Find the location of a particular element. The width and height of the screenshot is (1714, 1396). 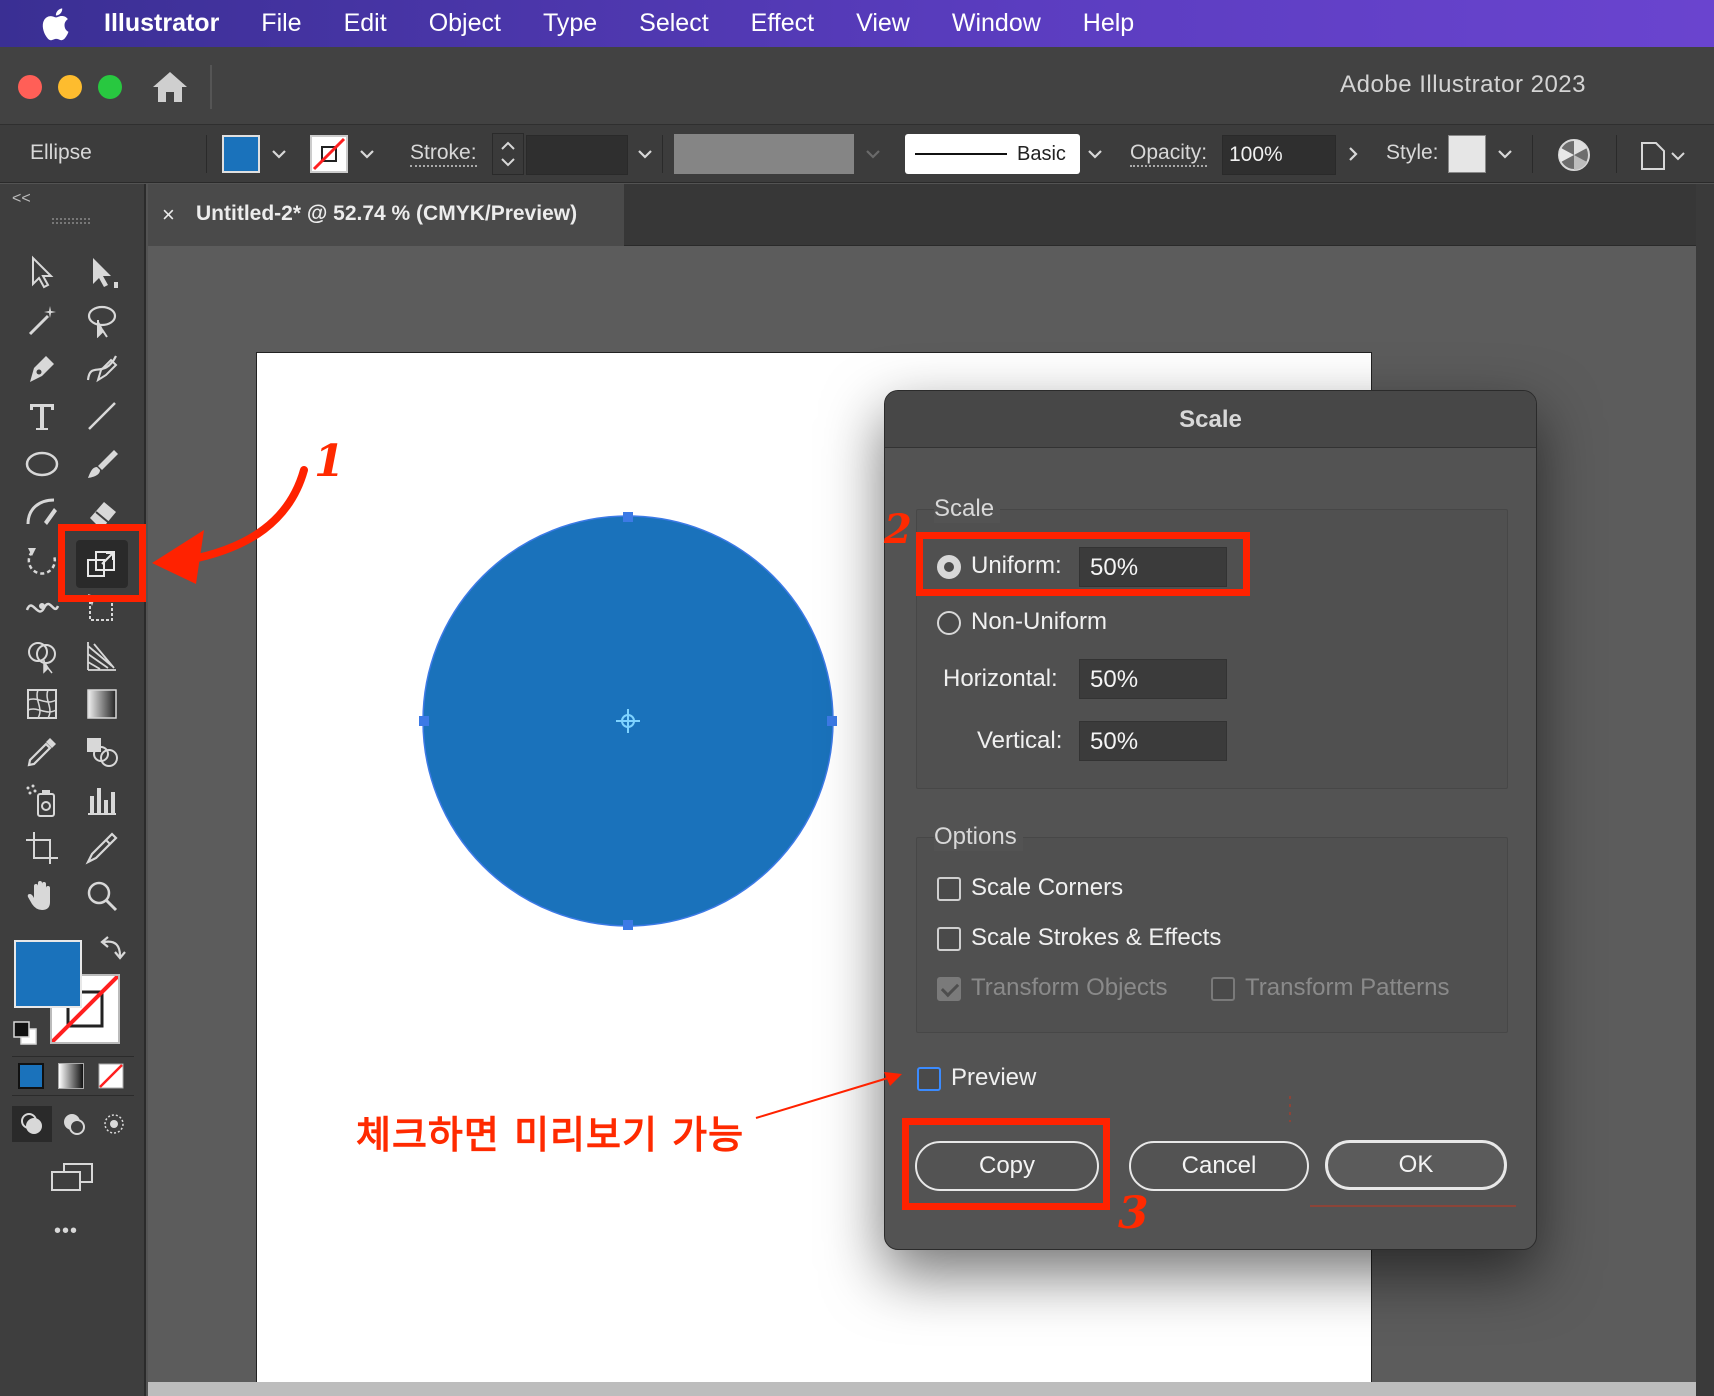

home-icon is located at coordinates (170, 87).